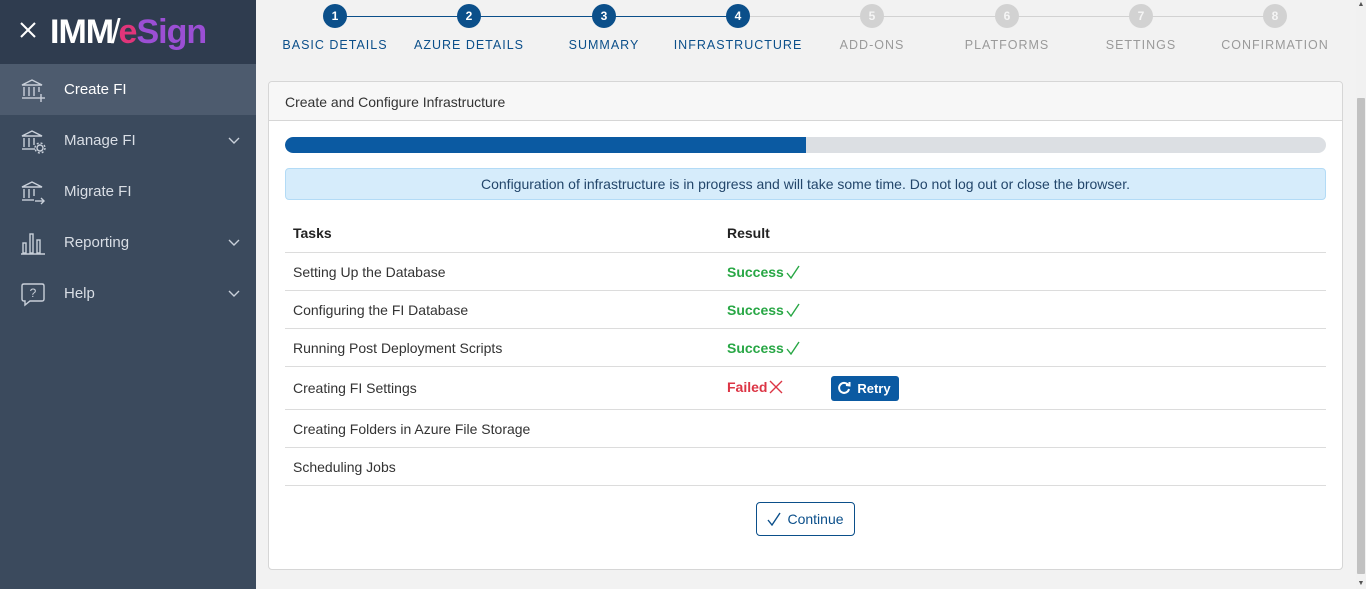  I want to click on sidebar-item-reporting: Reporting, so click(128, 242).